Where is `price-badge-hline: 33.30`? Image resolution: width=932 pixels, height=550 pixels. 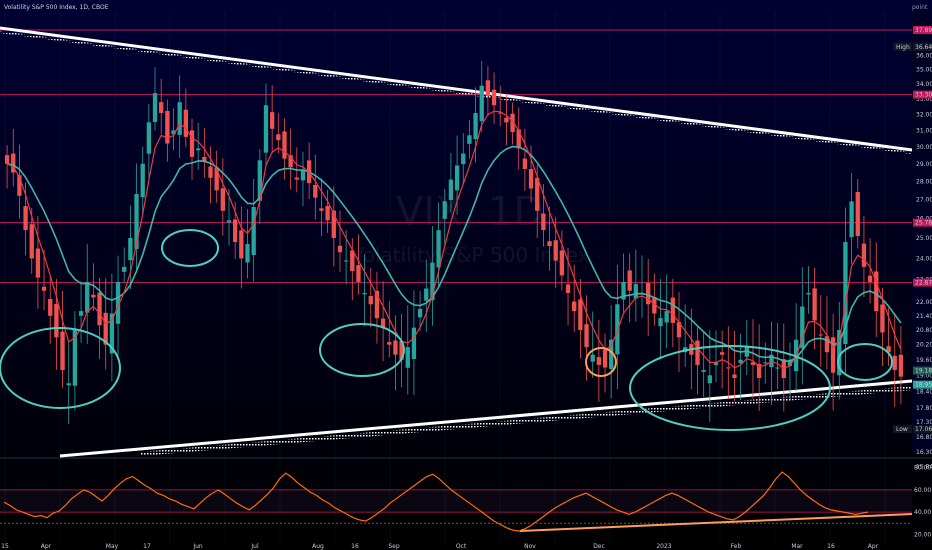 price-badge-hline: 33.30 is located at coordinates (922, 94).